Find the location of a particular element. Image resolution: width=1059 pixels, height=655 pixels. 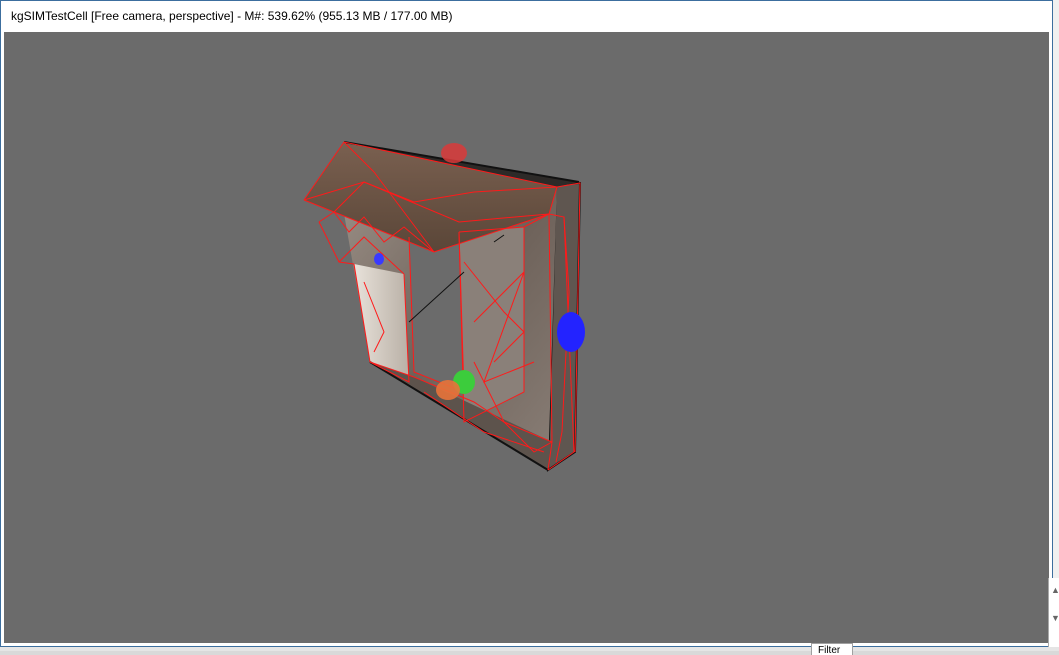

filter-tab: Filter is located at coordinates (832, 649).